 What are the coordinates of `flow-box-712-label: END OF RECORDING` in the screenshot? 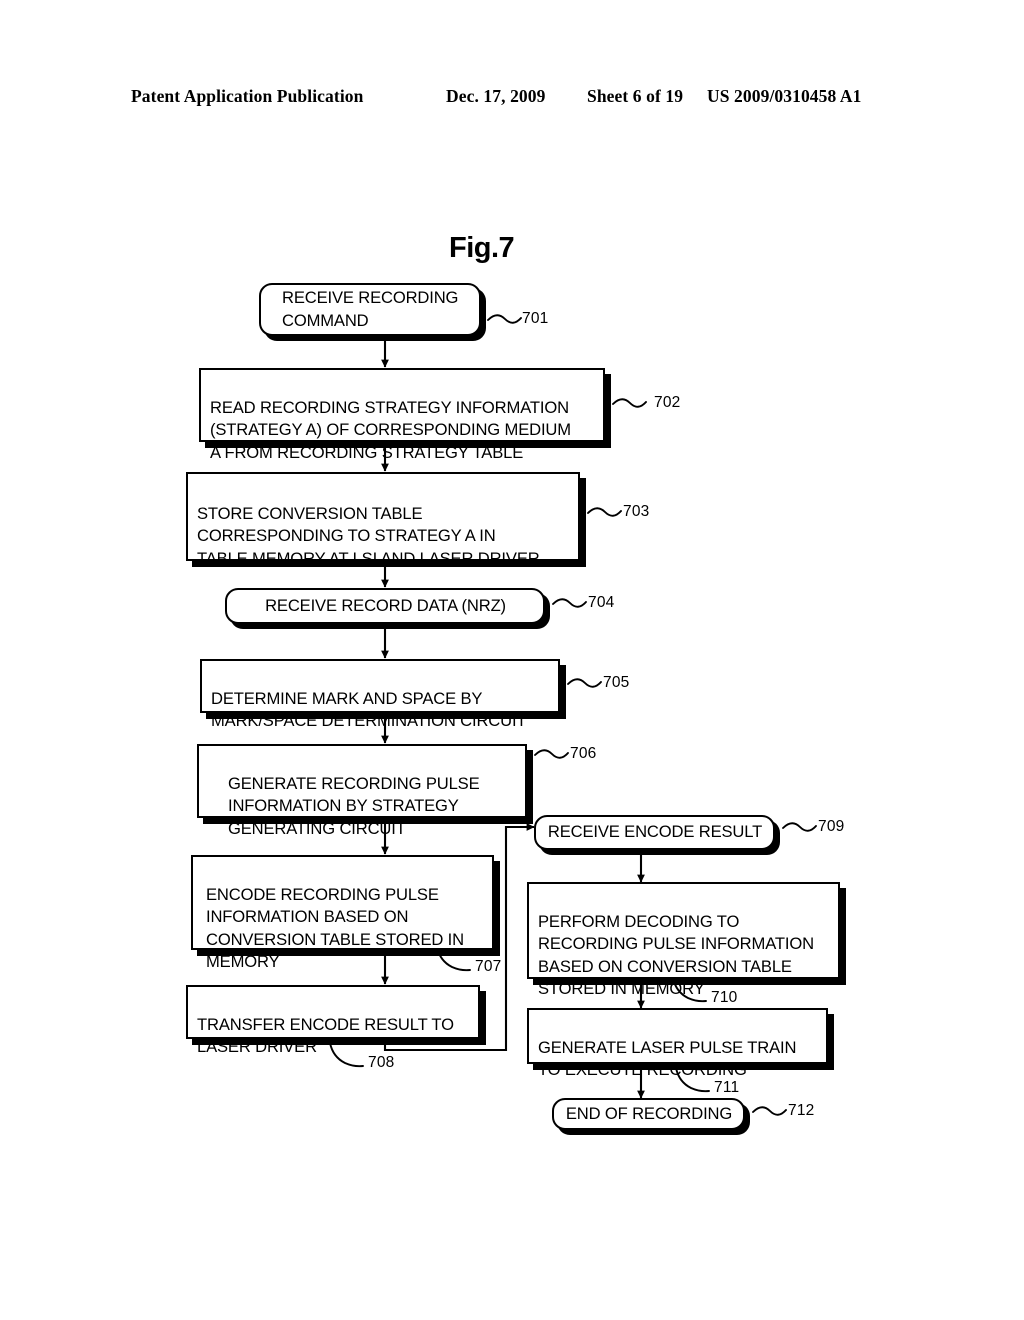 It's located at (649, 1113).